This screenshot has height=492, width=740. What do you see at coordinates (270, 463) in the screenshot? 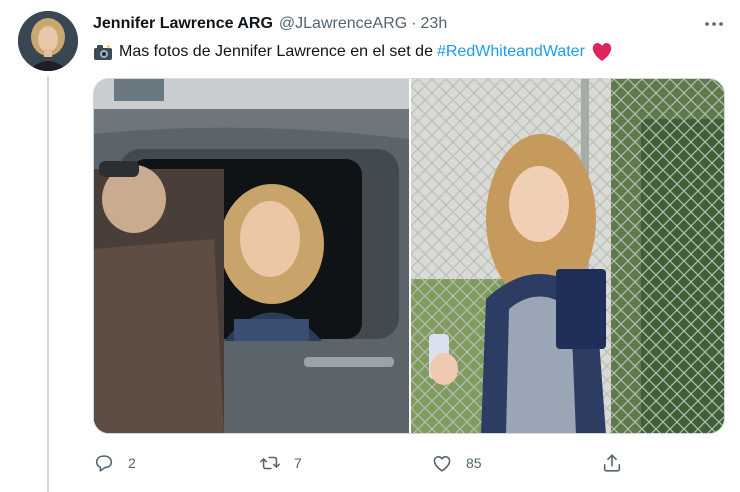
I see `retweet-icon` at bounding box center [270, 463].